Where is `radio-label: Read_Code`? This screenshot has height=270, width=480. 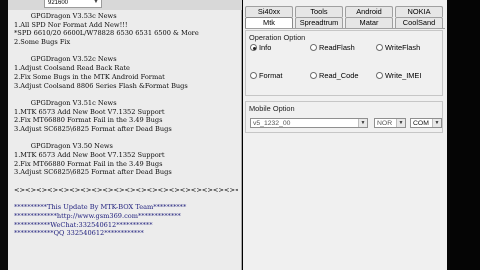 radio-label: Read_Code is located at coordinates (339, 75).